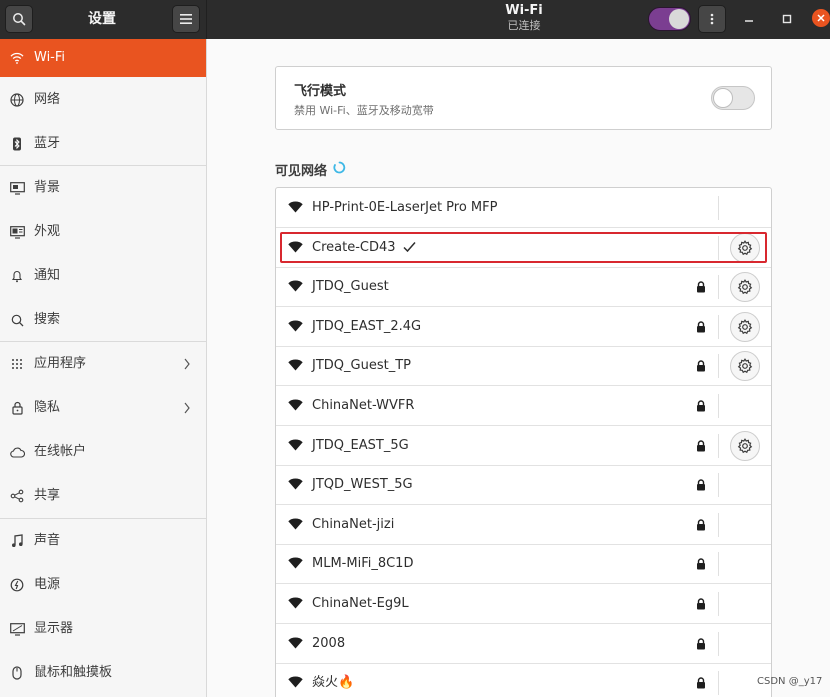  What do you see at coordinates (361, 366) in the screenshot?
I see `network-name: JTDQ_Guest_TP` at bounding box center [361, 366].